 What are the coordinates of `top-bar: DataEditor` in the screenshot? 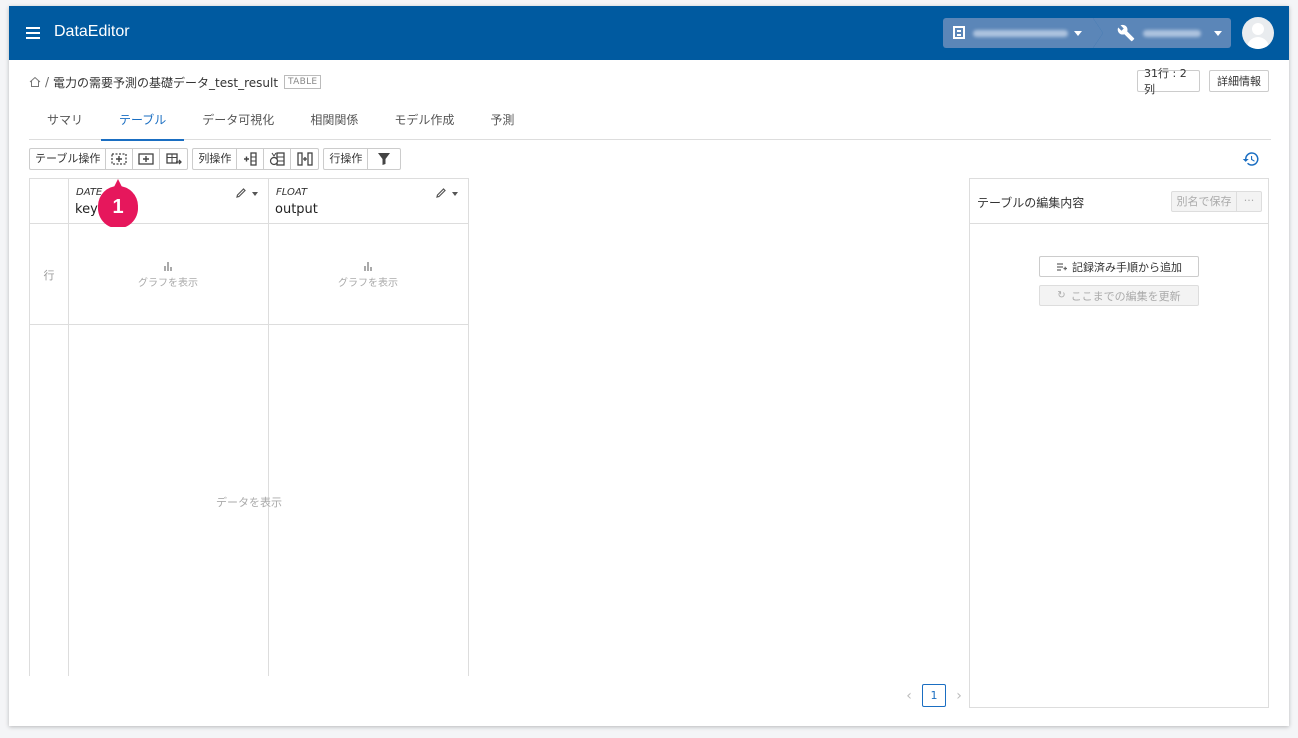 It's located at (649, 33).